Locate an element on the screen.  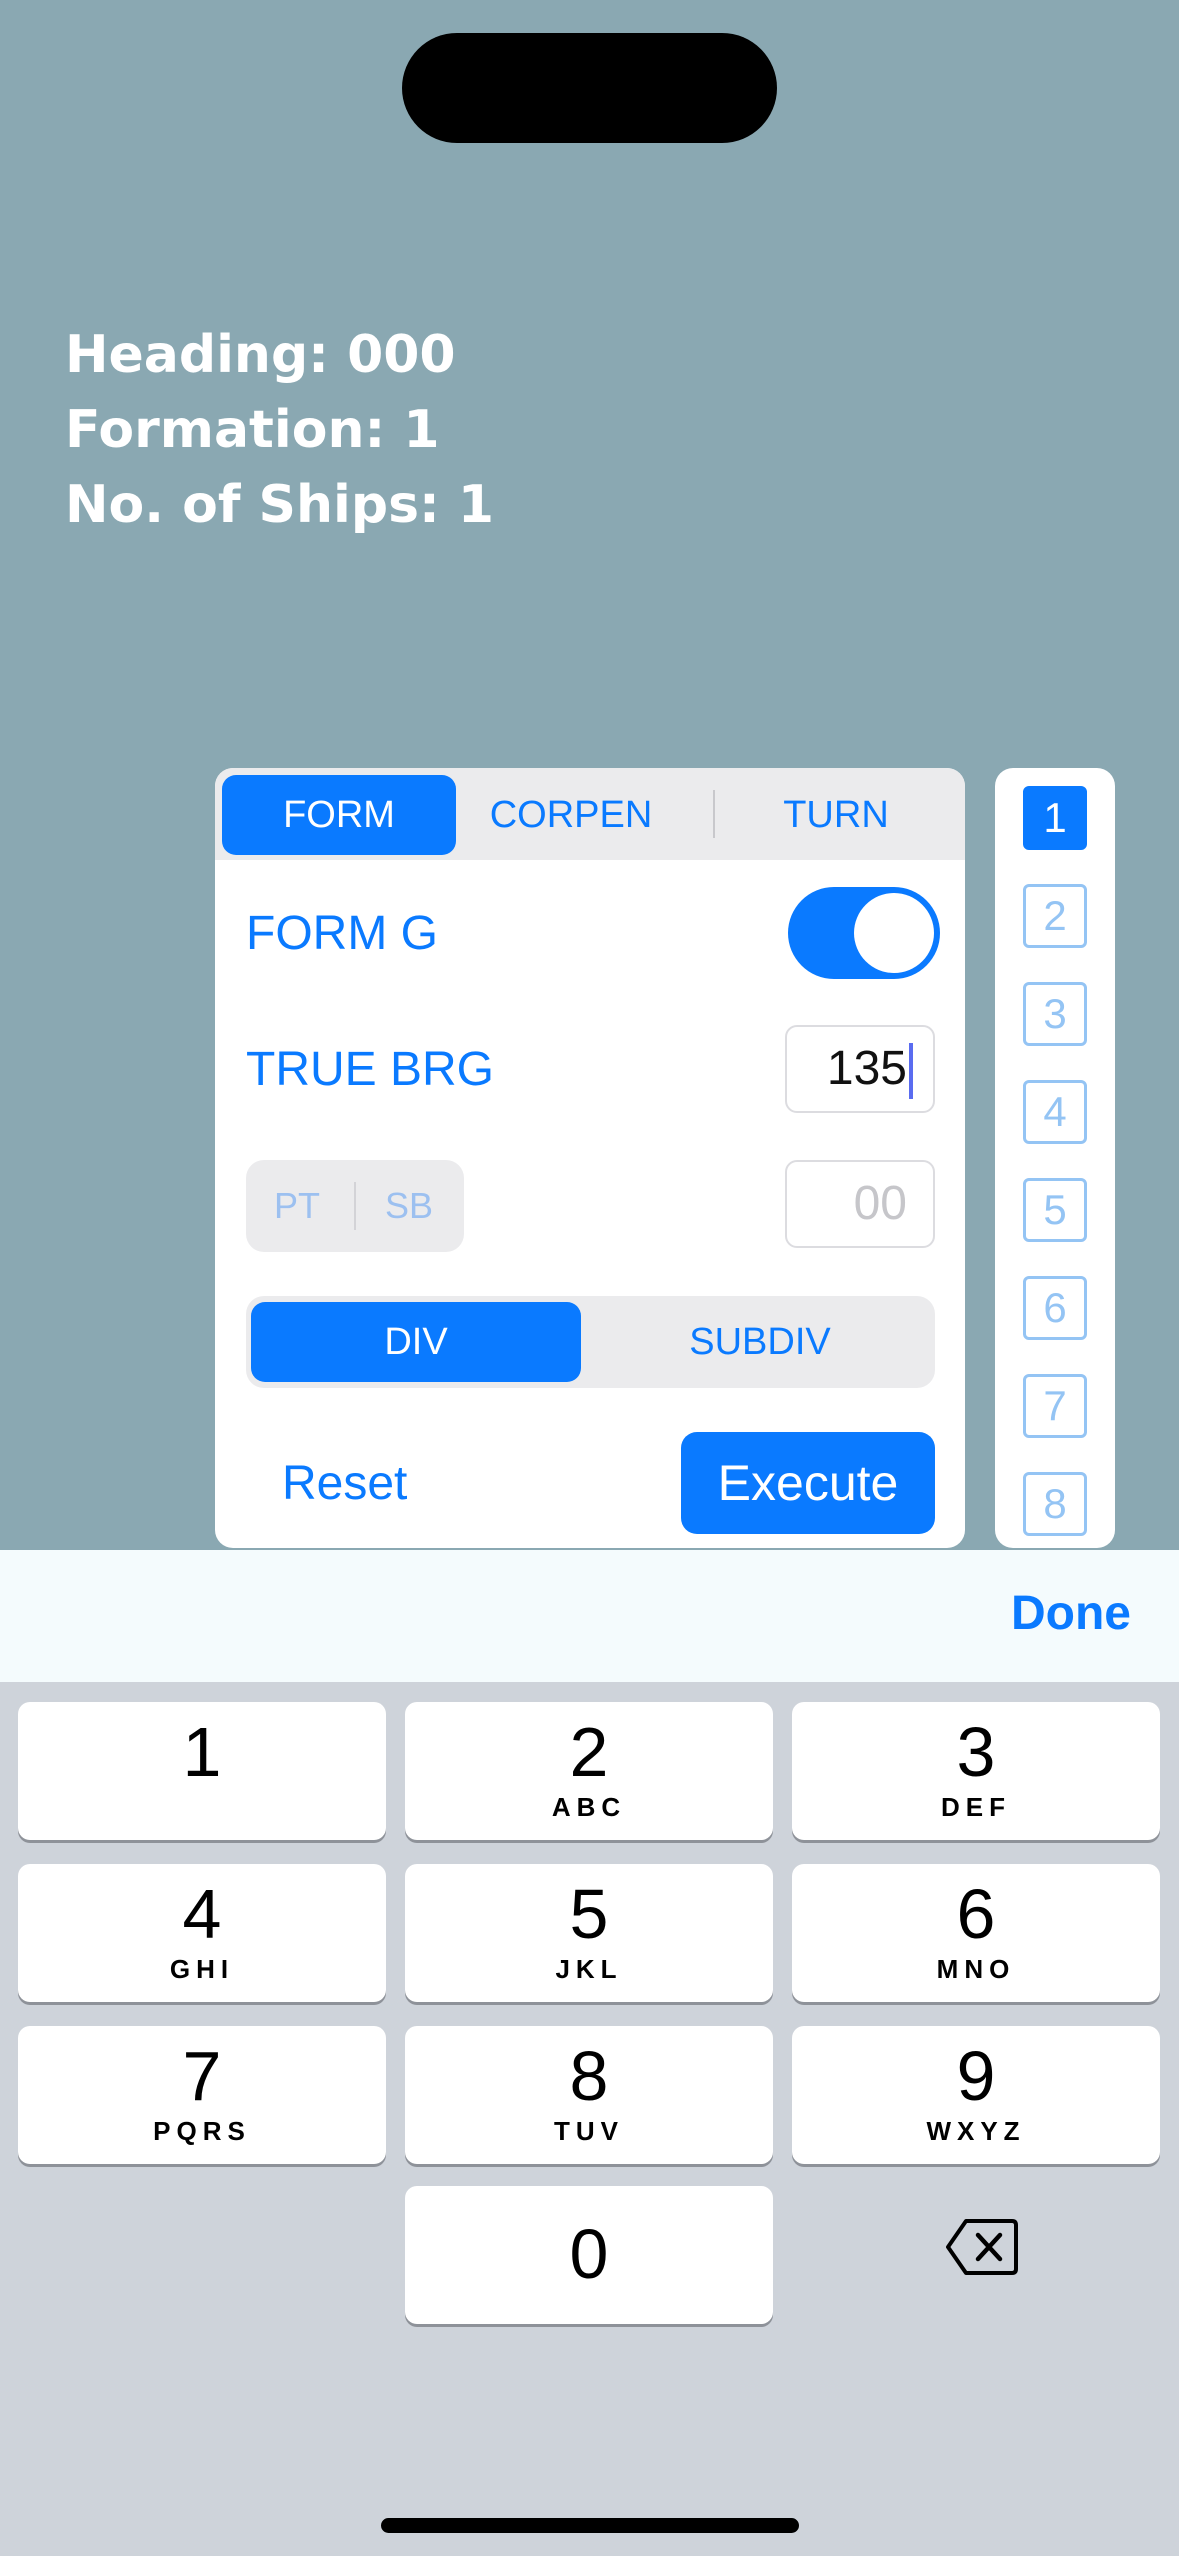
key-9: 9 WXYZ is located at coordinates (976, 2095).